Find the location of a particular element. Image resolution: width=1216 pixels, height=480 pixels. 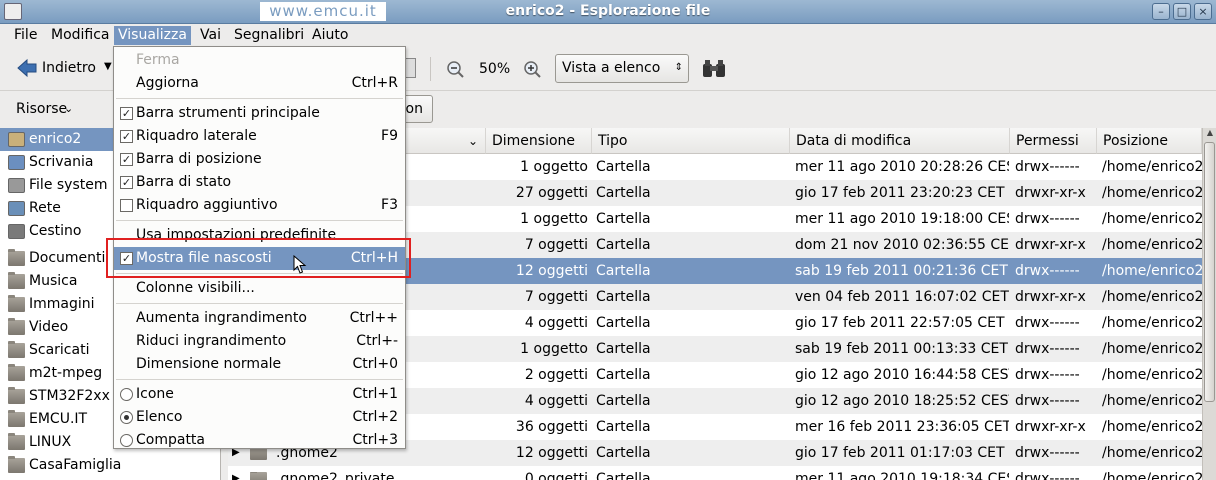

vertical-scrollbar: ▲ is located at coordinates (1209, 304).